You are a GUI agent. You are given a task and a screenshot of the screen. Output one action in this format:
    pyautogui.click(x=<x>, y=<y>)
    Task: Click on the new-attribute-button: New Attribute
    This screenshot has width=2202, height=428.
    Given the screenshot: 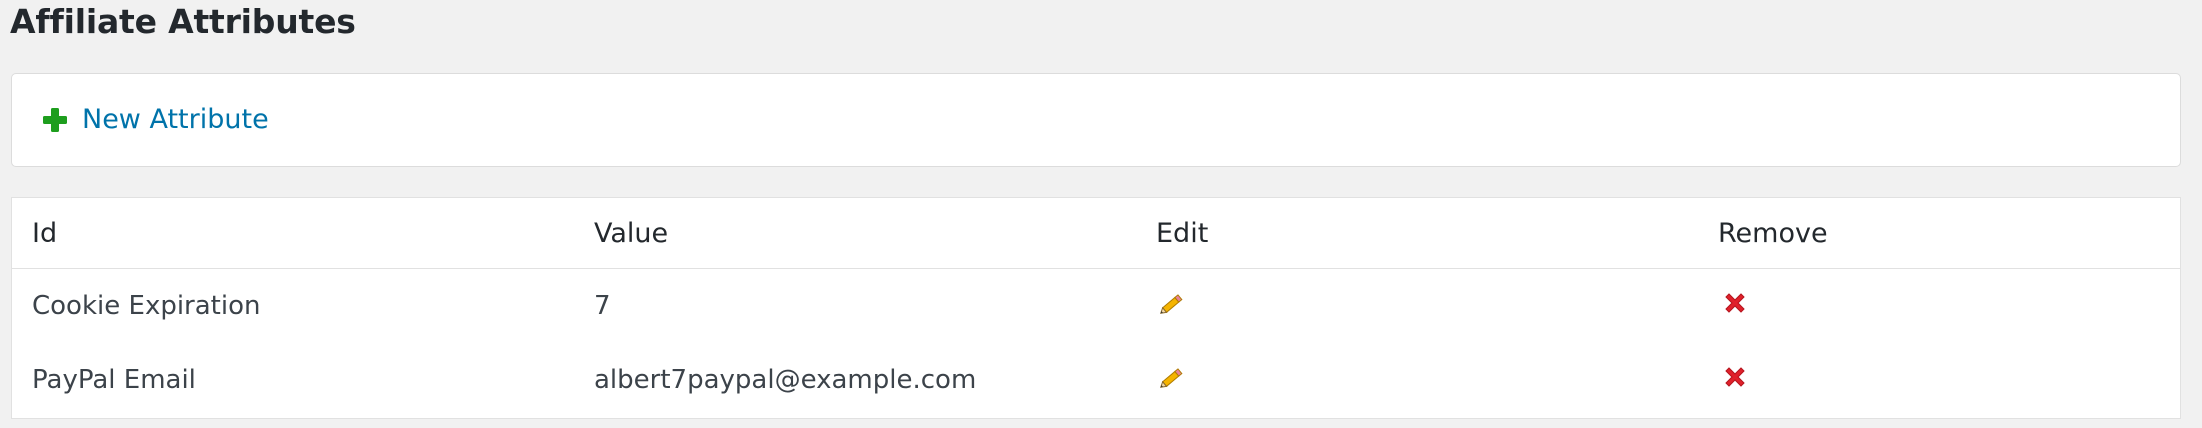 What is the action you would take?
    pyautogui.click(x=155, y=120)
    